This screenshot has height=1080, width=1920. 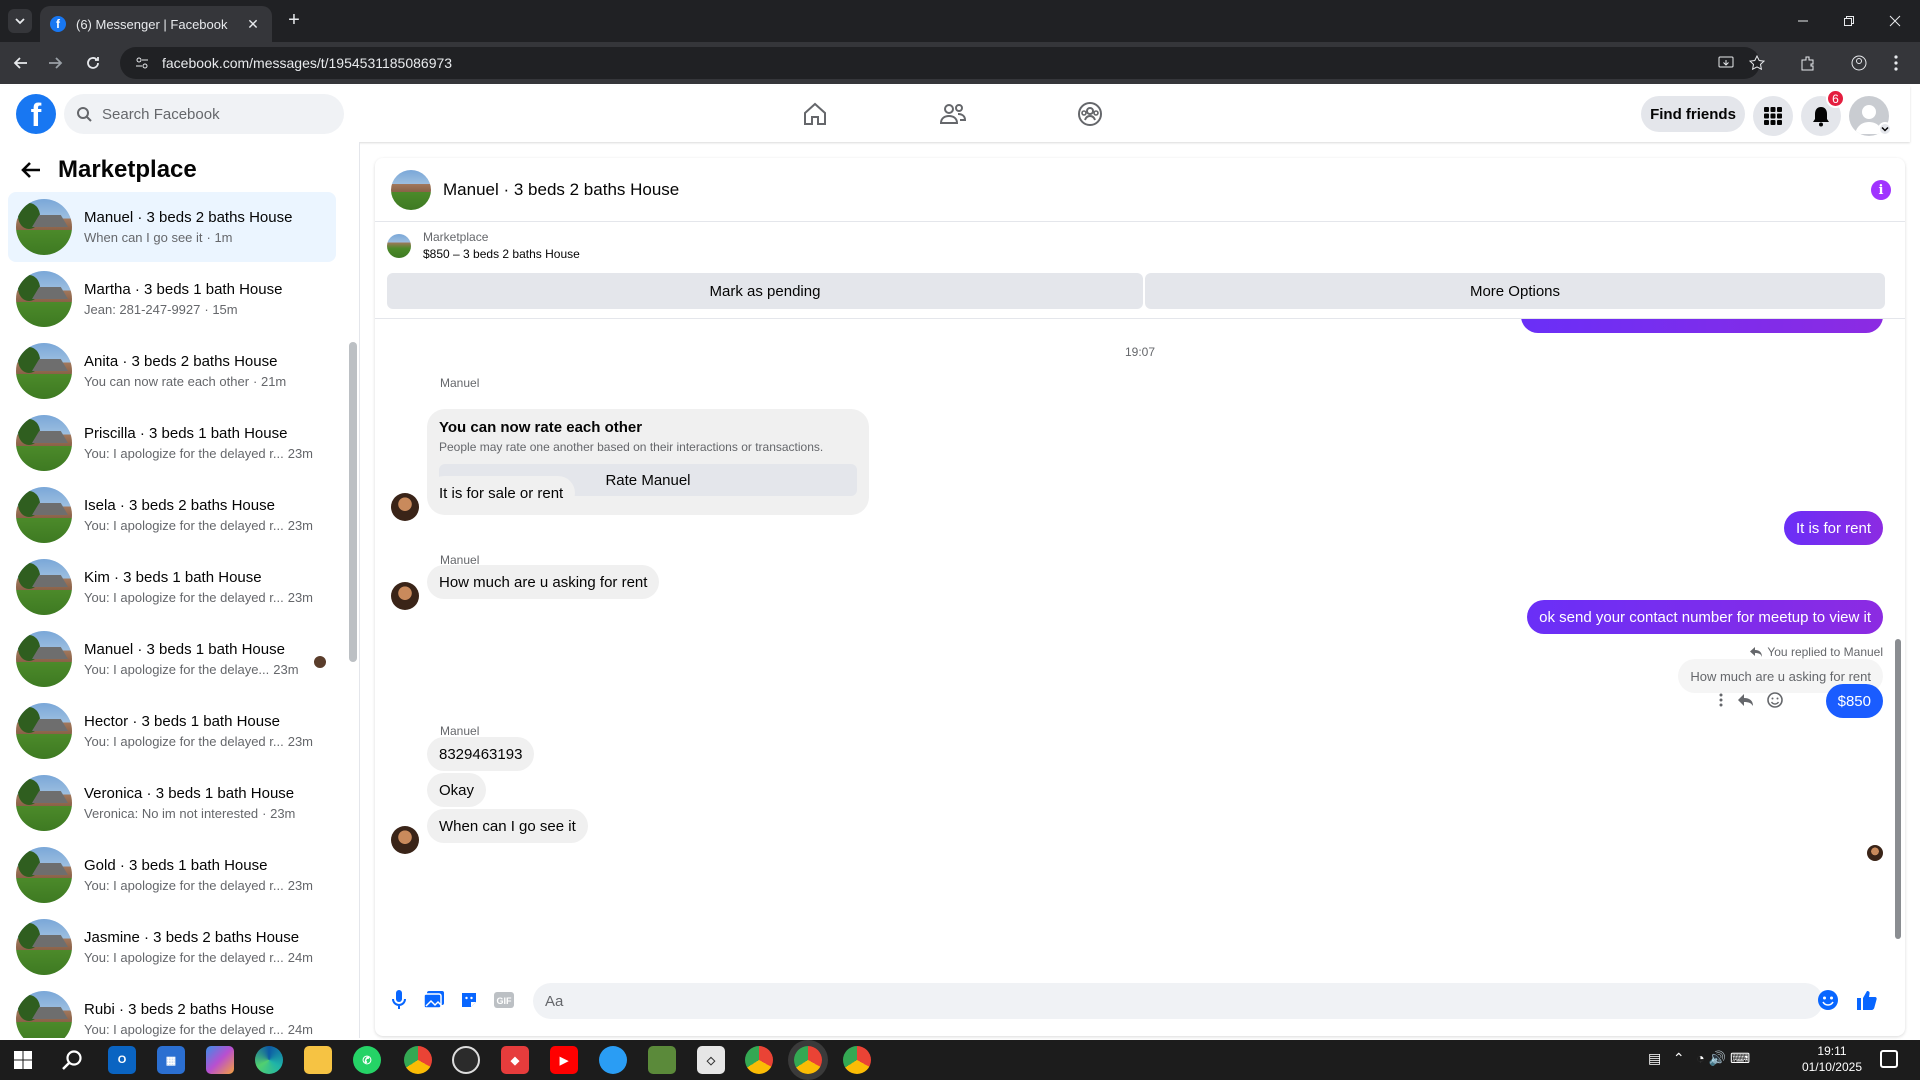 What do you see at coordinates (1828, 1000) in the screenshot?
I see `emoji-icon` at bounding box center [1828, 1000].